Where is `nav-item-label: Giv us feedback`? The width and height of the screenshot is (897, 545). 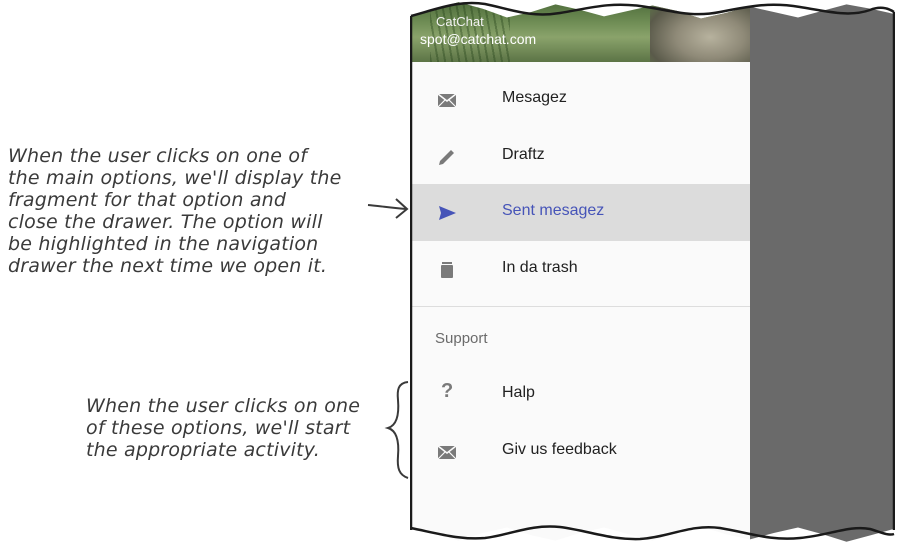 nav-item-label: Giv us feedback is located at coordinates (559, 449).